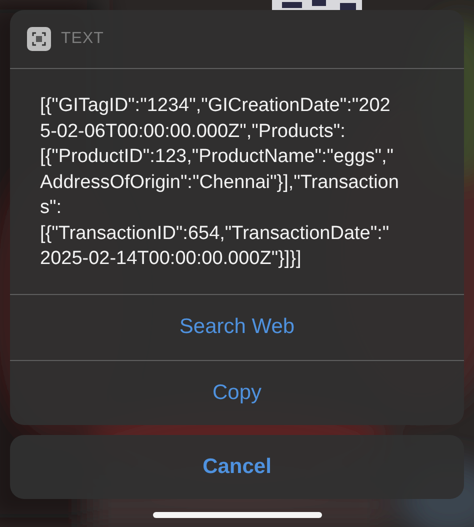 The width and height of the screenshot is (474, 527). I want to click on qr-scanner-icon, so click(39, 39).